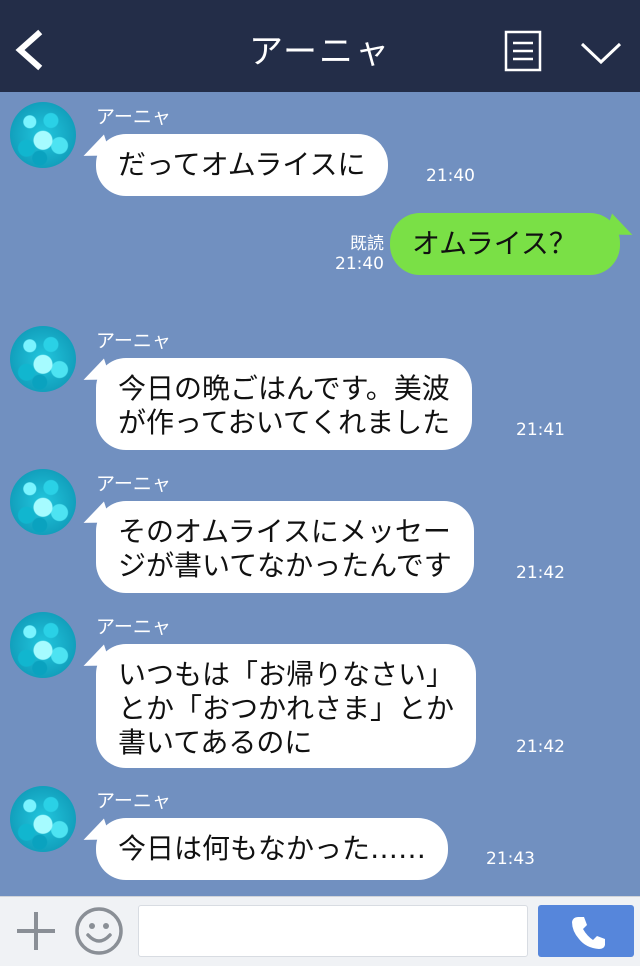 The width and height of the screenshot is (640, 966). What do you see at coordinates (367, 244) in the screenshot?
I see `read-label: 既読` at bounding box center [367, 244].